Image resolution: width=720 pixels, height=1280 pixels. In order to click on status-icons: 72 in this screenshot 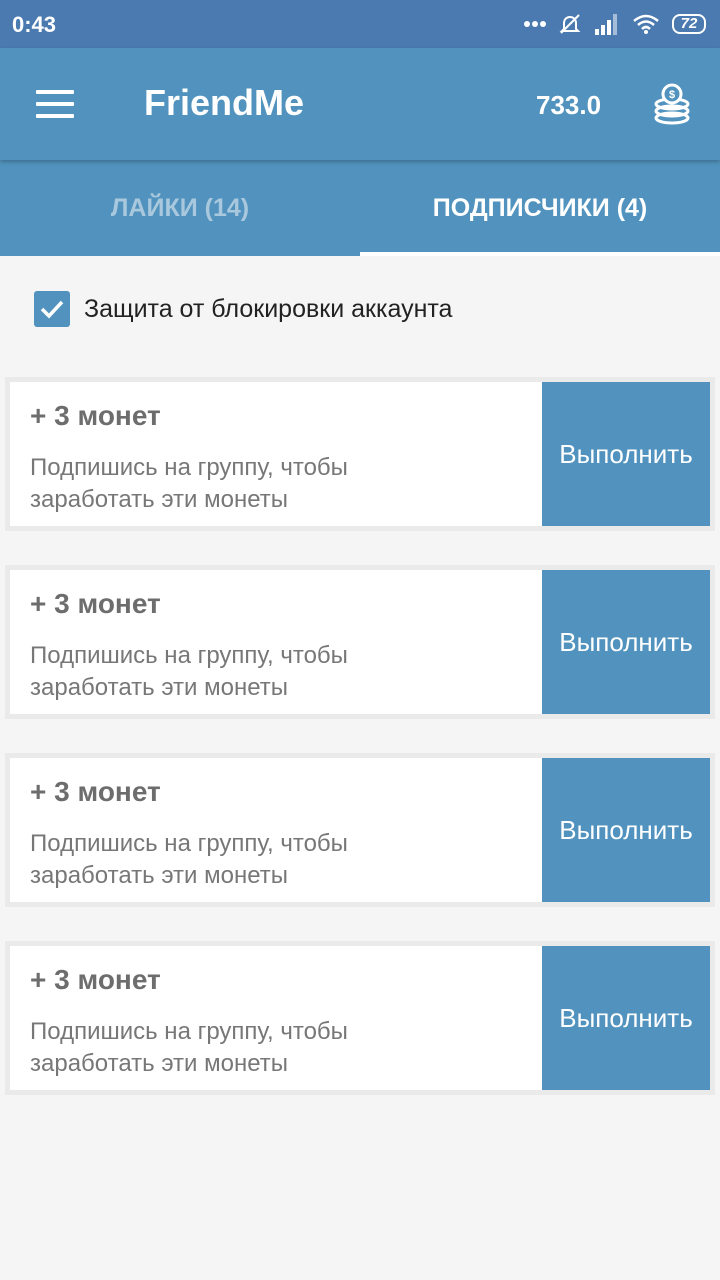, I will do `click(615, 24)`.